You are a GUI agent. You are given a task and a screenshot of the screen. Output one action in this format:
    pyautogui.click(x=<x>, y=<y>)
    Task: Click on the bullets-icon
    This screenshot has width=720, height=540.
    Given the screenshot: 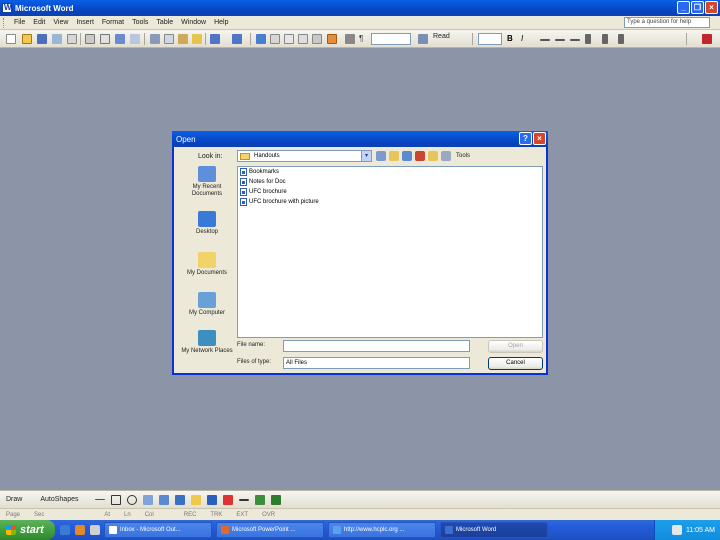 What is the action you would take?
    pyautogui.click(x=621, y=39)
    